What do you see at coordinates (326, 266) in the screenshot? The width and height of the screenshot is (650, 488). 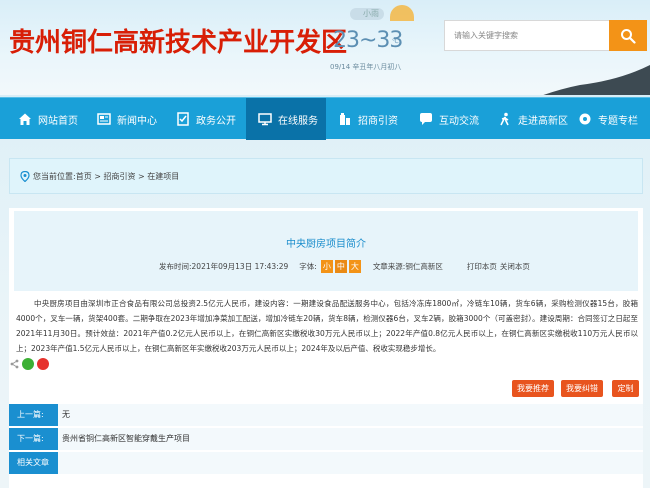 I see `font-small-button: 小` at bounding box center [326, 266].